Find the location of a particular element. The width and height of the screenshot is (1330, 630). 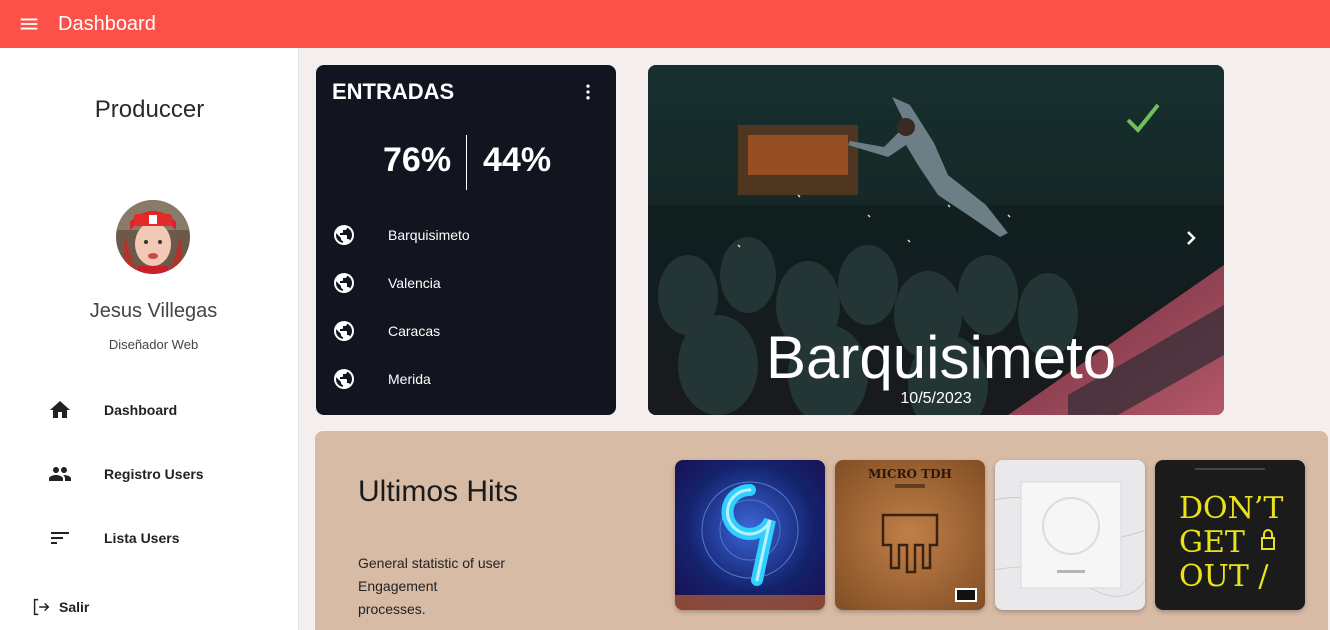

svg-text: DON’T is located at coordinates (1231, 508).